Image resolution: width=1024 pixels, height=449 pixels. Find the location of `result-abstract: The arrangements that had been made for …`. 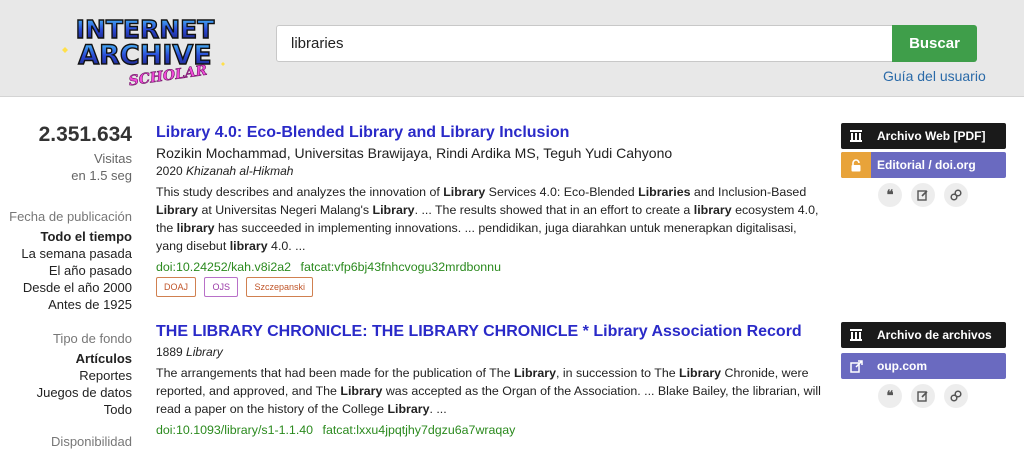

result-abstract: The arrangements that had been made for … is located at coordinates (488, 391).